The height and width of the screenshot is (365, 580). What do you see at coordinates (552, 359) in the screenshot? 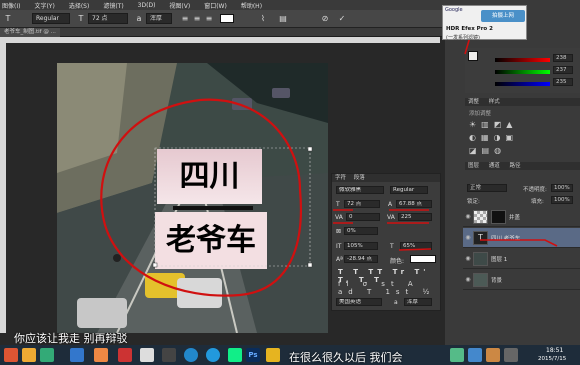
I see `clock-date: 2015/7/15` at bounding box center [552, 359].